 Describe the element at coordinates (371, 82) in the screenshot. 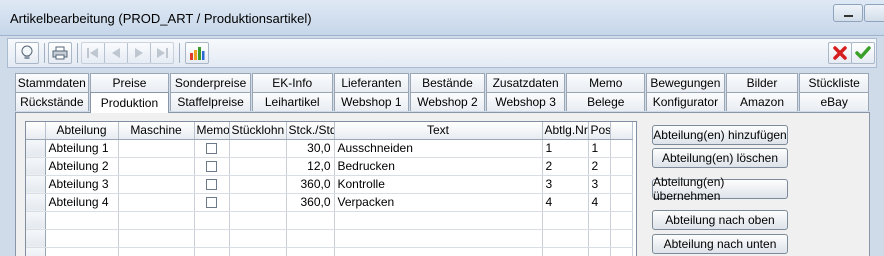

I see `tab-lieferanten: Lieferanten` at that location.